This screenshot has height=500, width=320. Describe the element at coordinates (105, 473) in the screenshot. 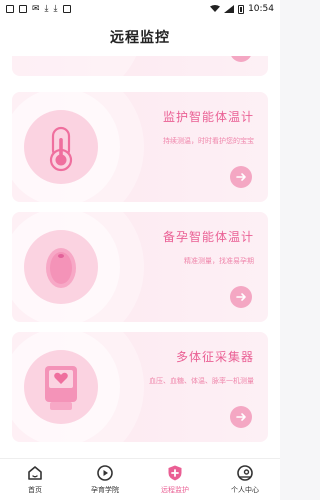

I see `play-icon` at that location.